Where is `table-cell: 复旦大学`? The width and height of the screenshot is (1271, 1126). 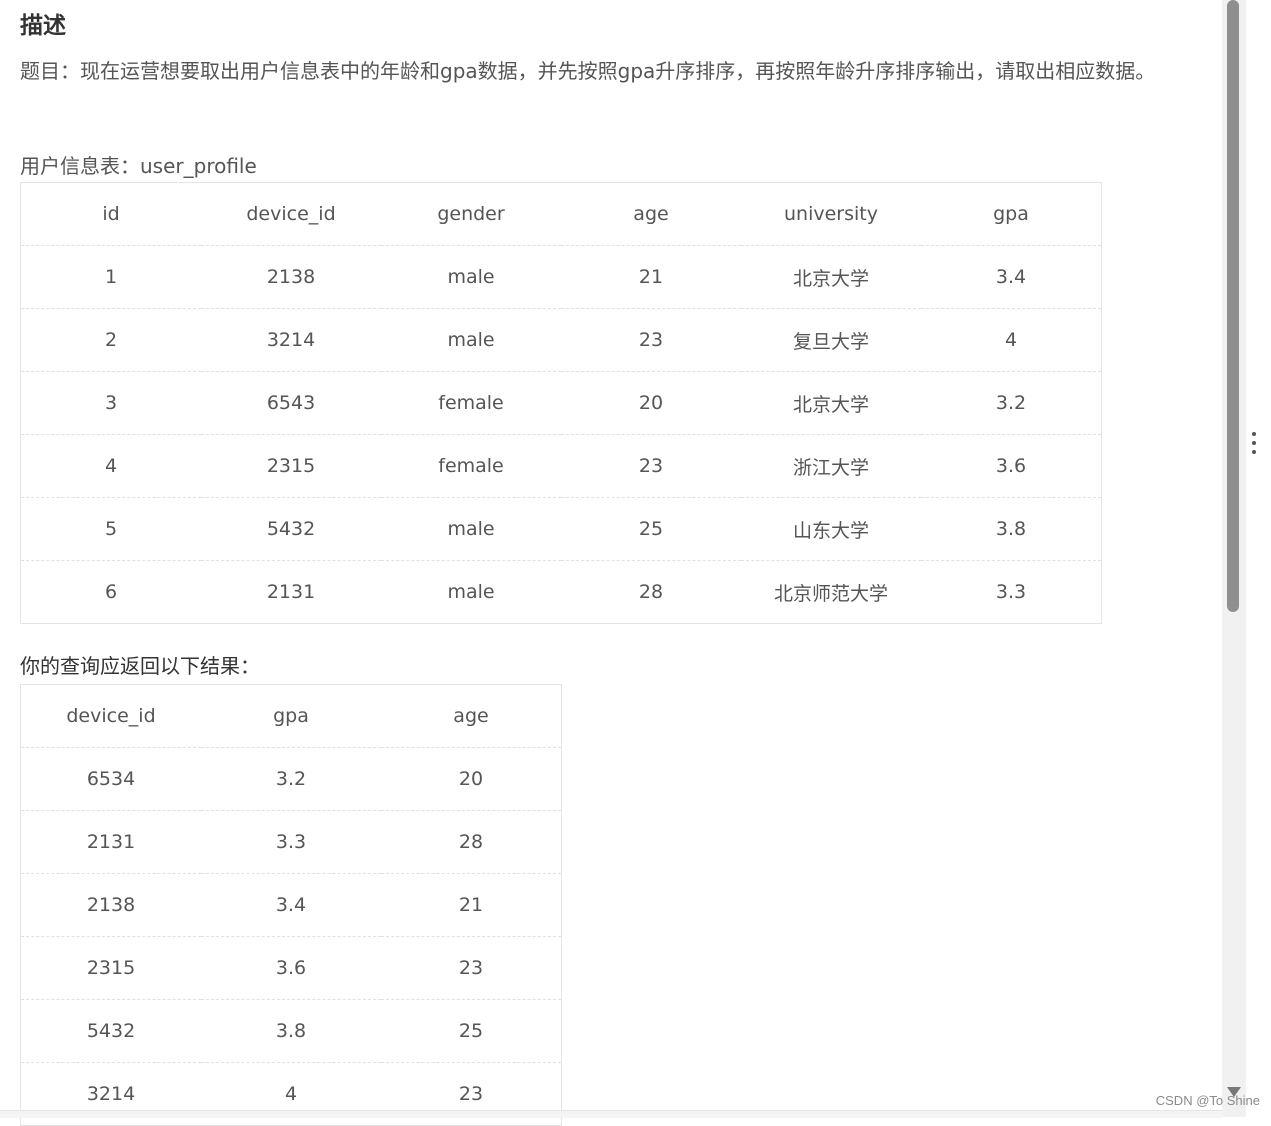 table-cell: 复旦大学 is located at coordinates (831, 340).